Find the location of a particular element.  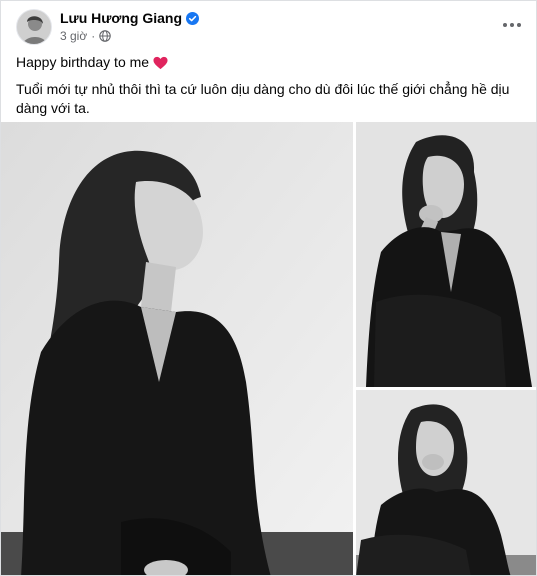

post-text-line-1: Happy birthday to me is located at coordinates (271, 62).